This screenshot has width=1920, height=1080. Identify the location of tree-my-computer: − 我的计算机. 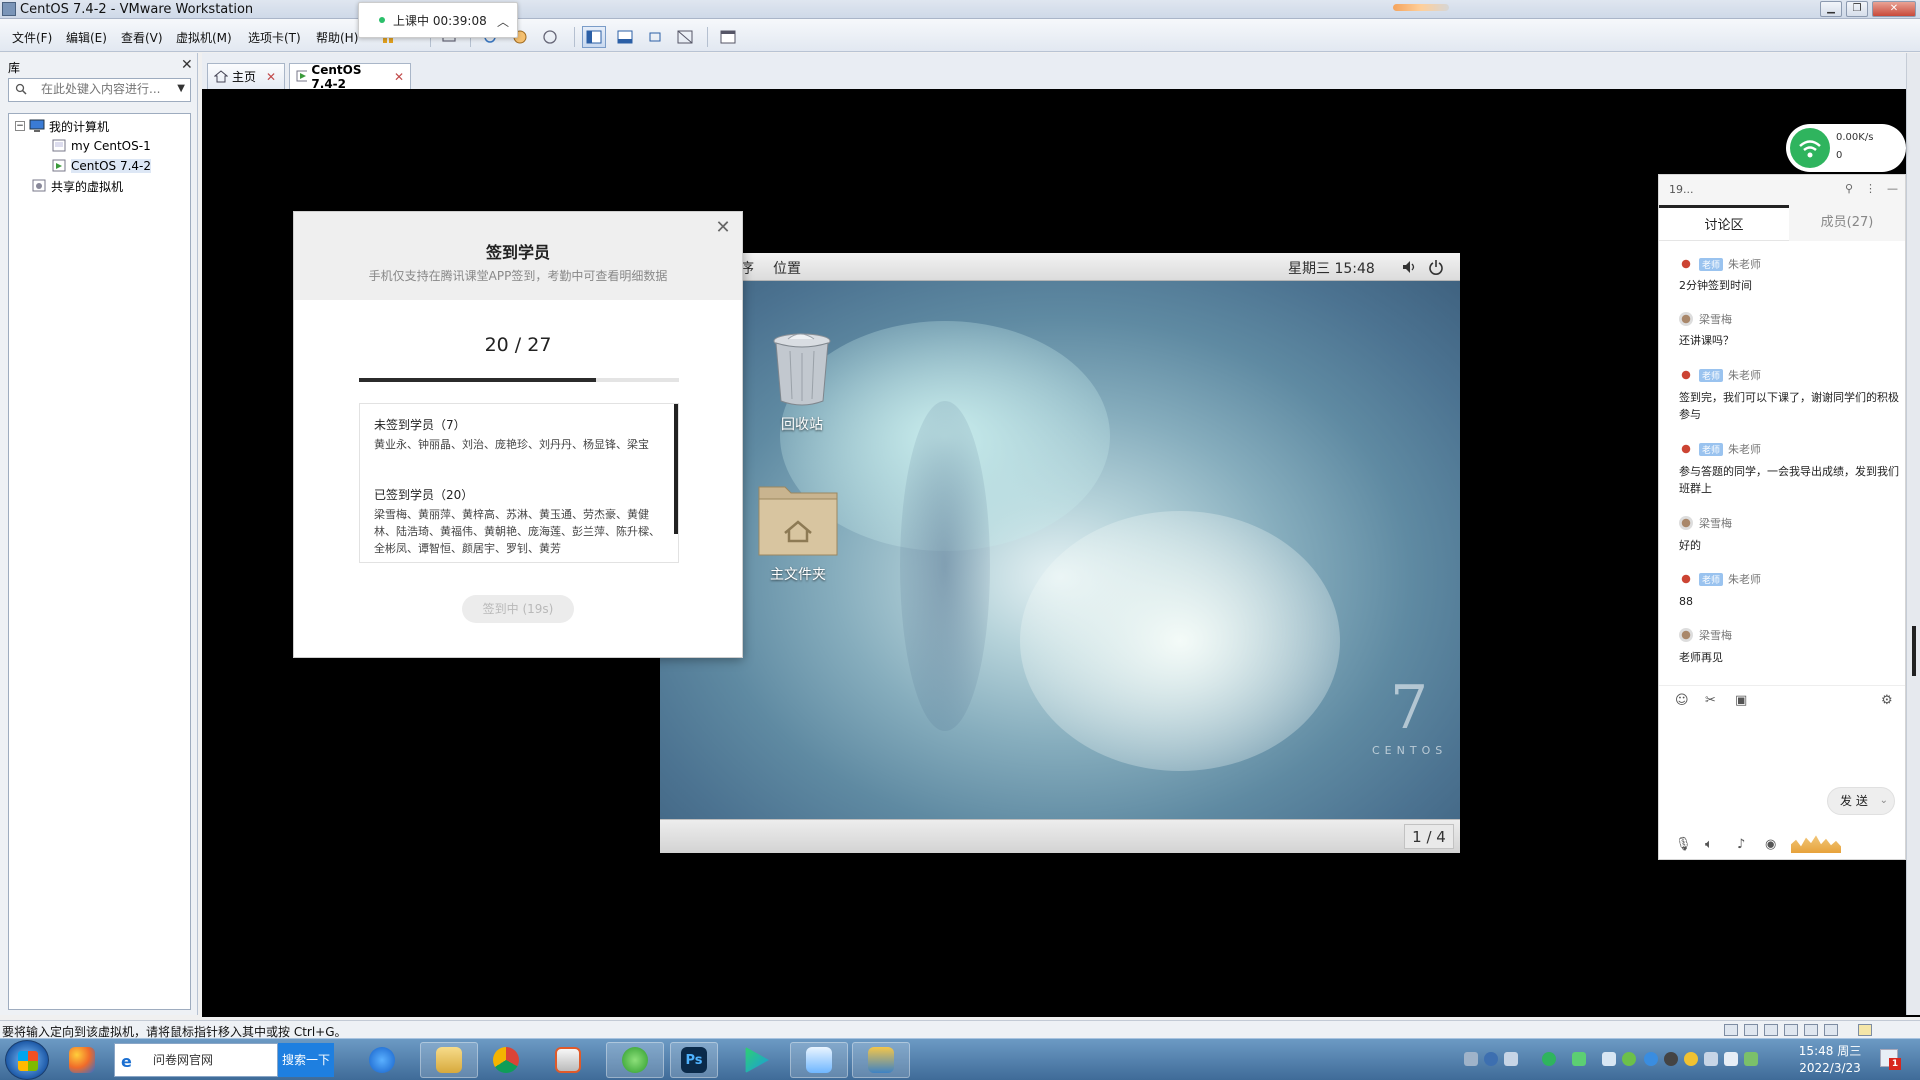
(62, 126).